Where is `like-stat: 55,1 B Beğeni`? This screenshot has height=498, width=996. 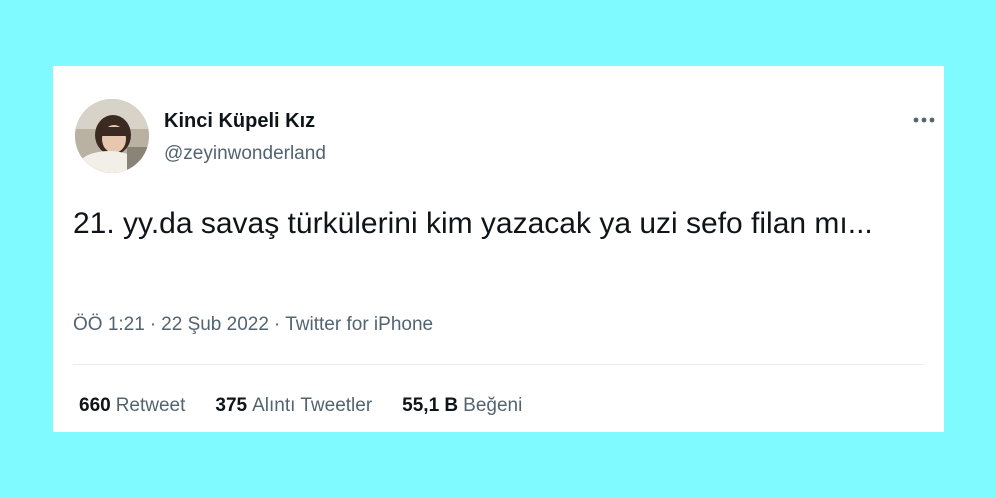 like-stat: 55,1 B Beğeni is located at coordinates (462, 406).